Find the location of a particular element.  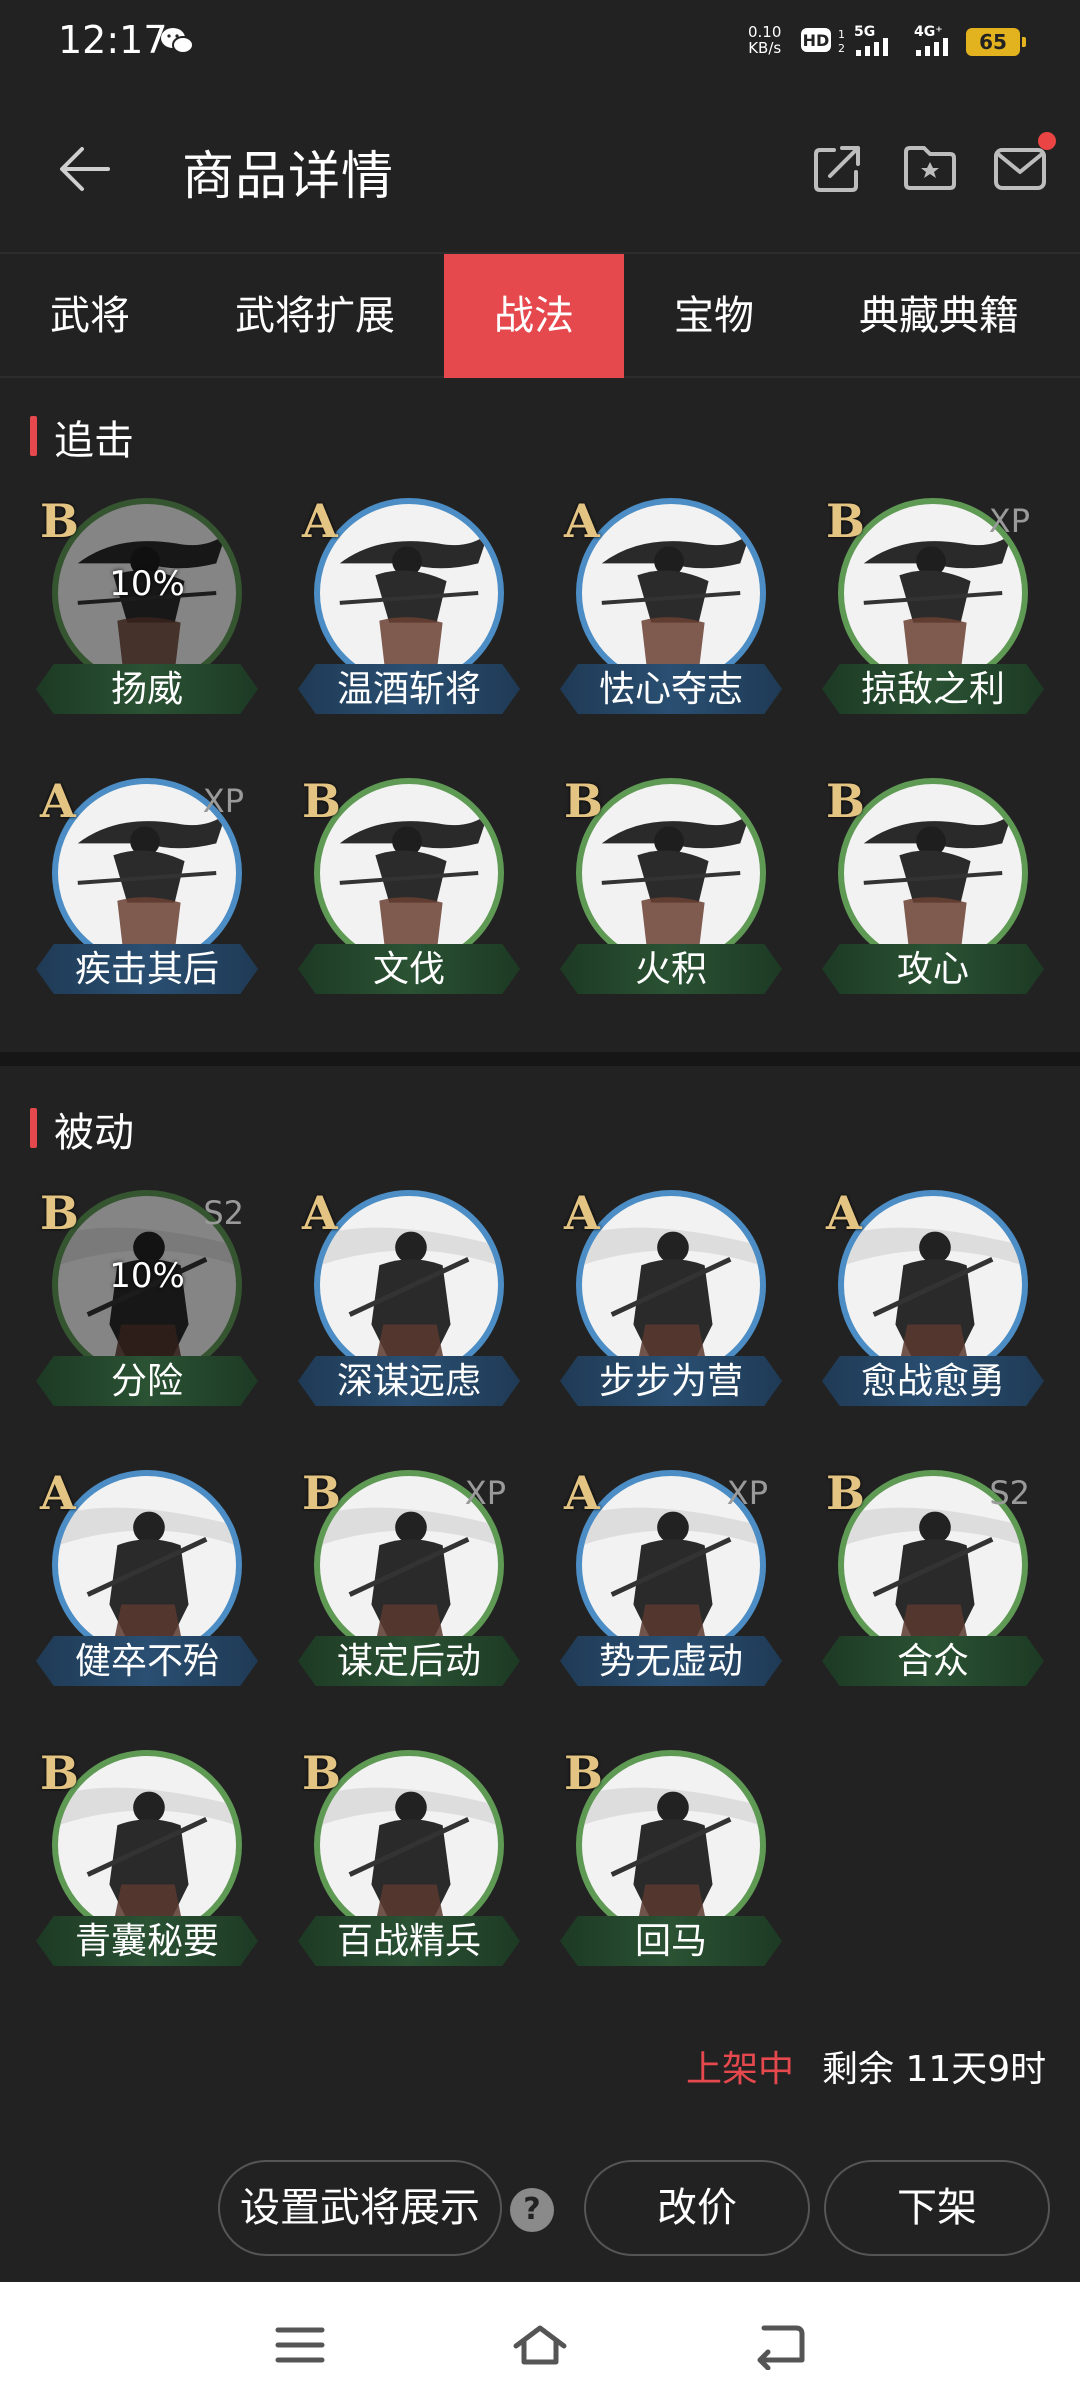

svg-text: 5G is located at coordinates (864, 32).